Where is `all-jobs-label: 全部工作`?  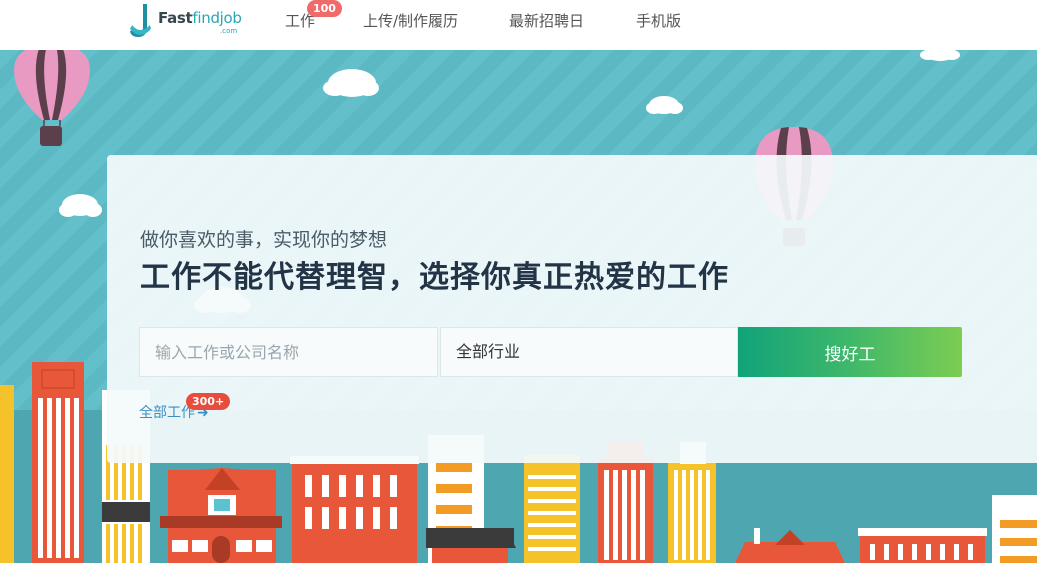
all-jobs-label: 全部工作 is located at coordinates (167, 413).